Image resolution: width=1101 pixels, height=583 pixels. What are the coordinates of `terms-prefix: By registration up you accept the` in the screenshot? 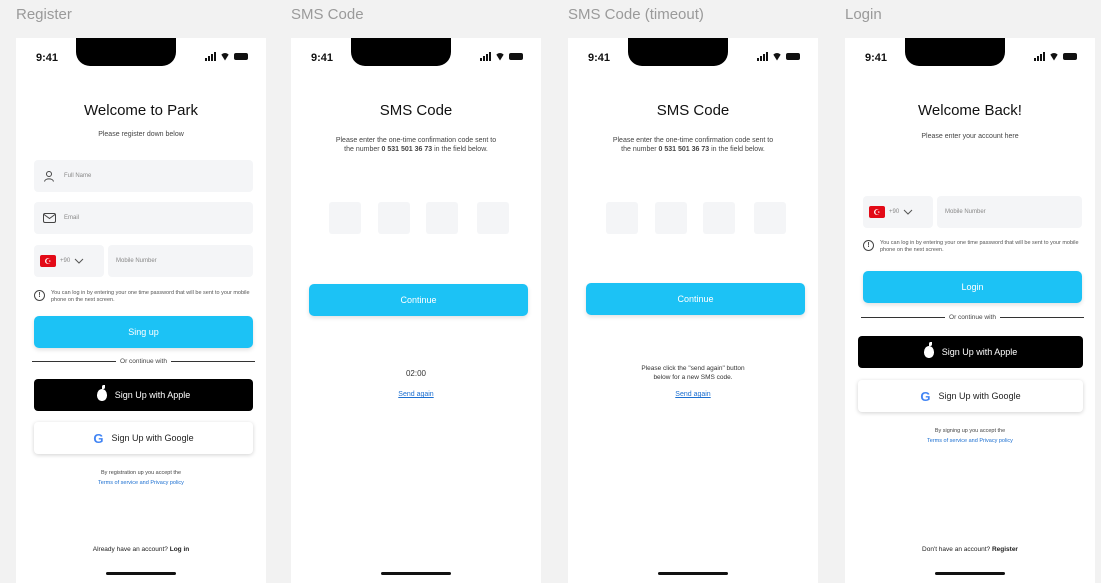 It's located at (141, 473).